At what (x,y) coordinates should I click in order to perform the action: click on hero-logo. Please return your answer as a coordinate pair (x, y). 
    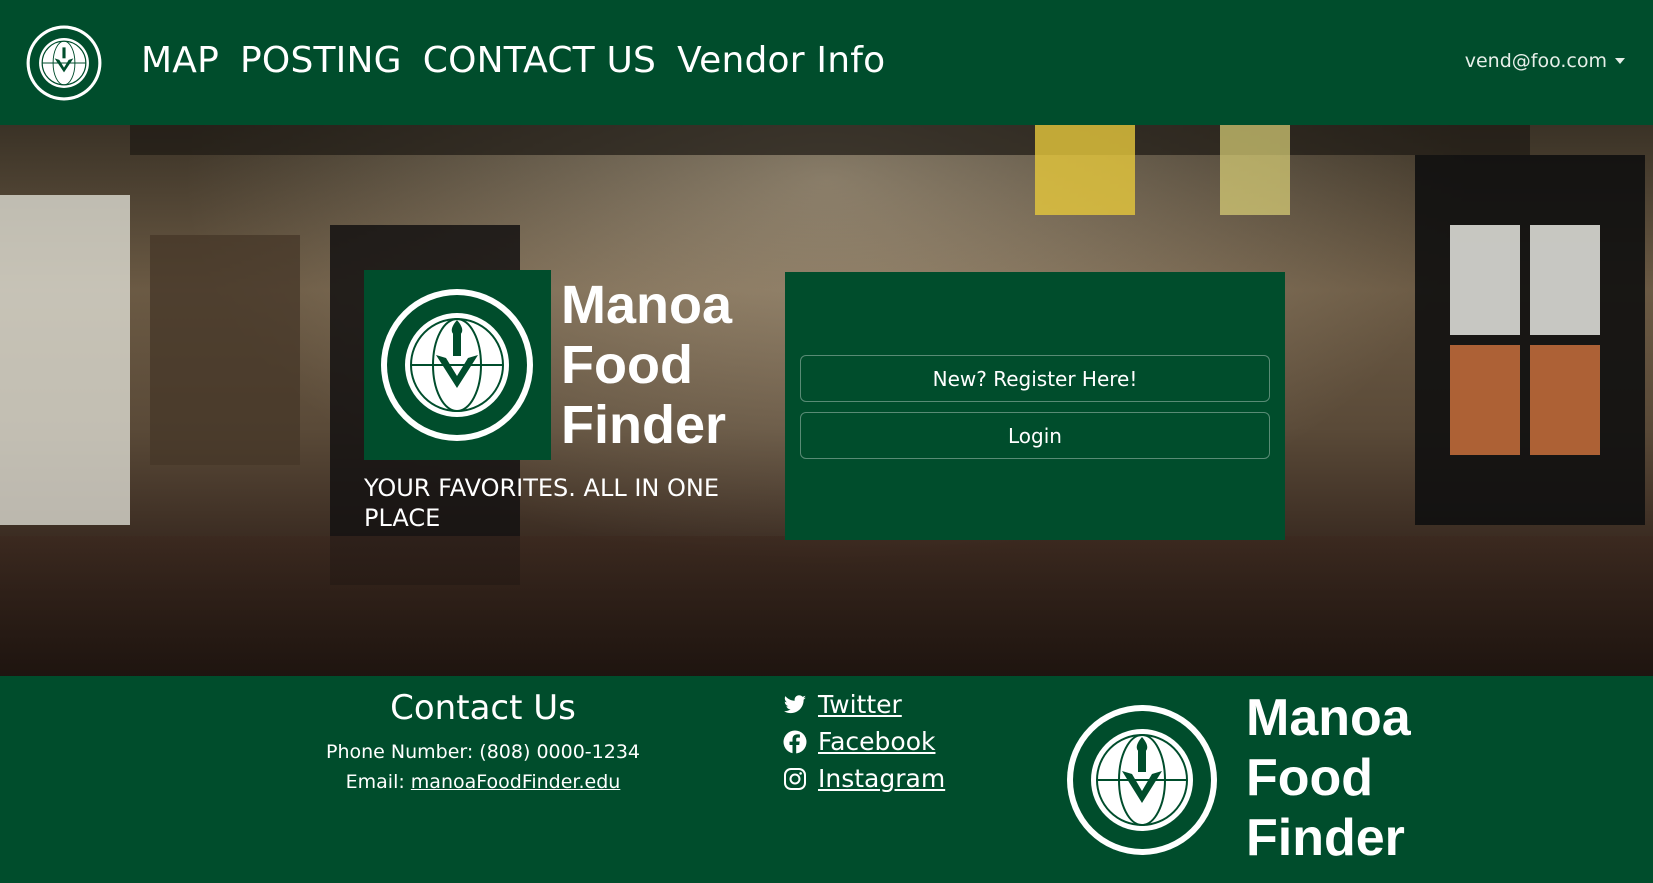
    Looking at the image, I should click on (457, 365).